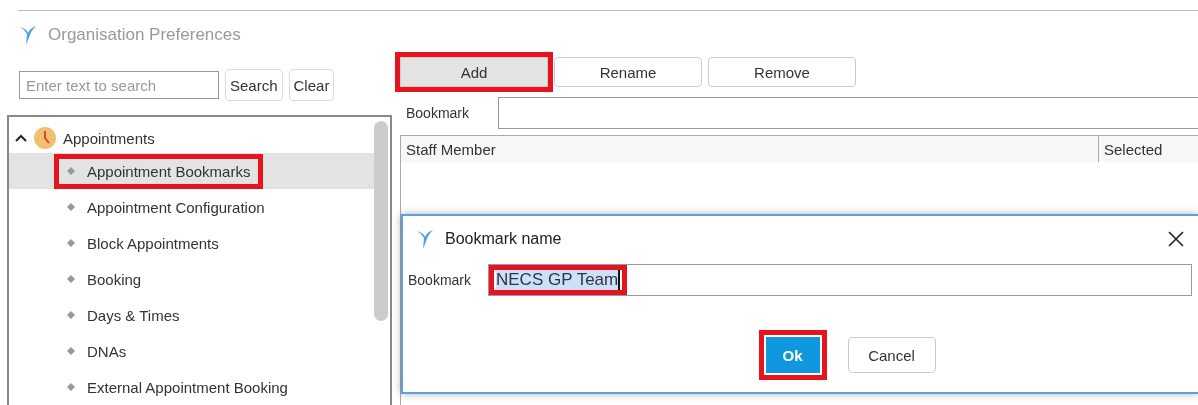 This screenshot has height=405, width=1198. Describe the element at coordinates (191, 243) in the screenshot. I see `tree-item: Block Appointments` at that location.